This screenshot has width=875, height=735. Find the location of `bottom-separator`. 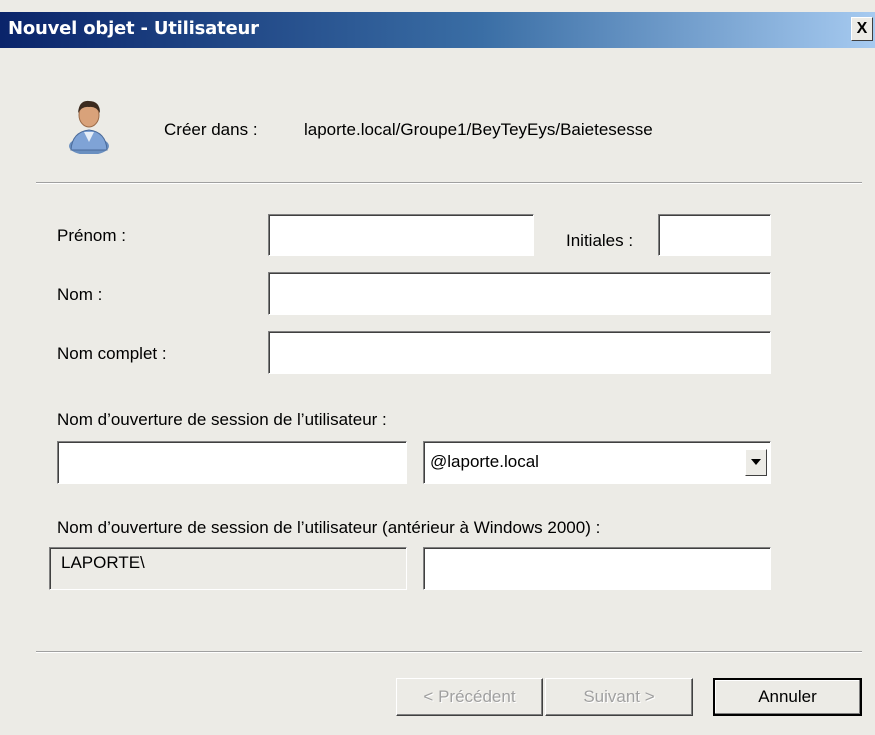

bottom-separator is located at coordinates (449, 652).